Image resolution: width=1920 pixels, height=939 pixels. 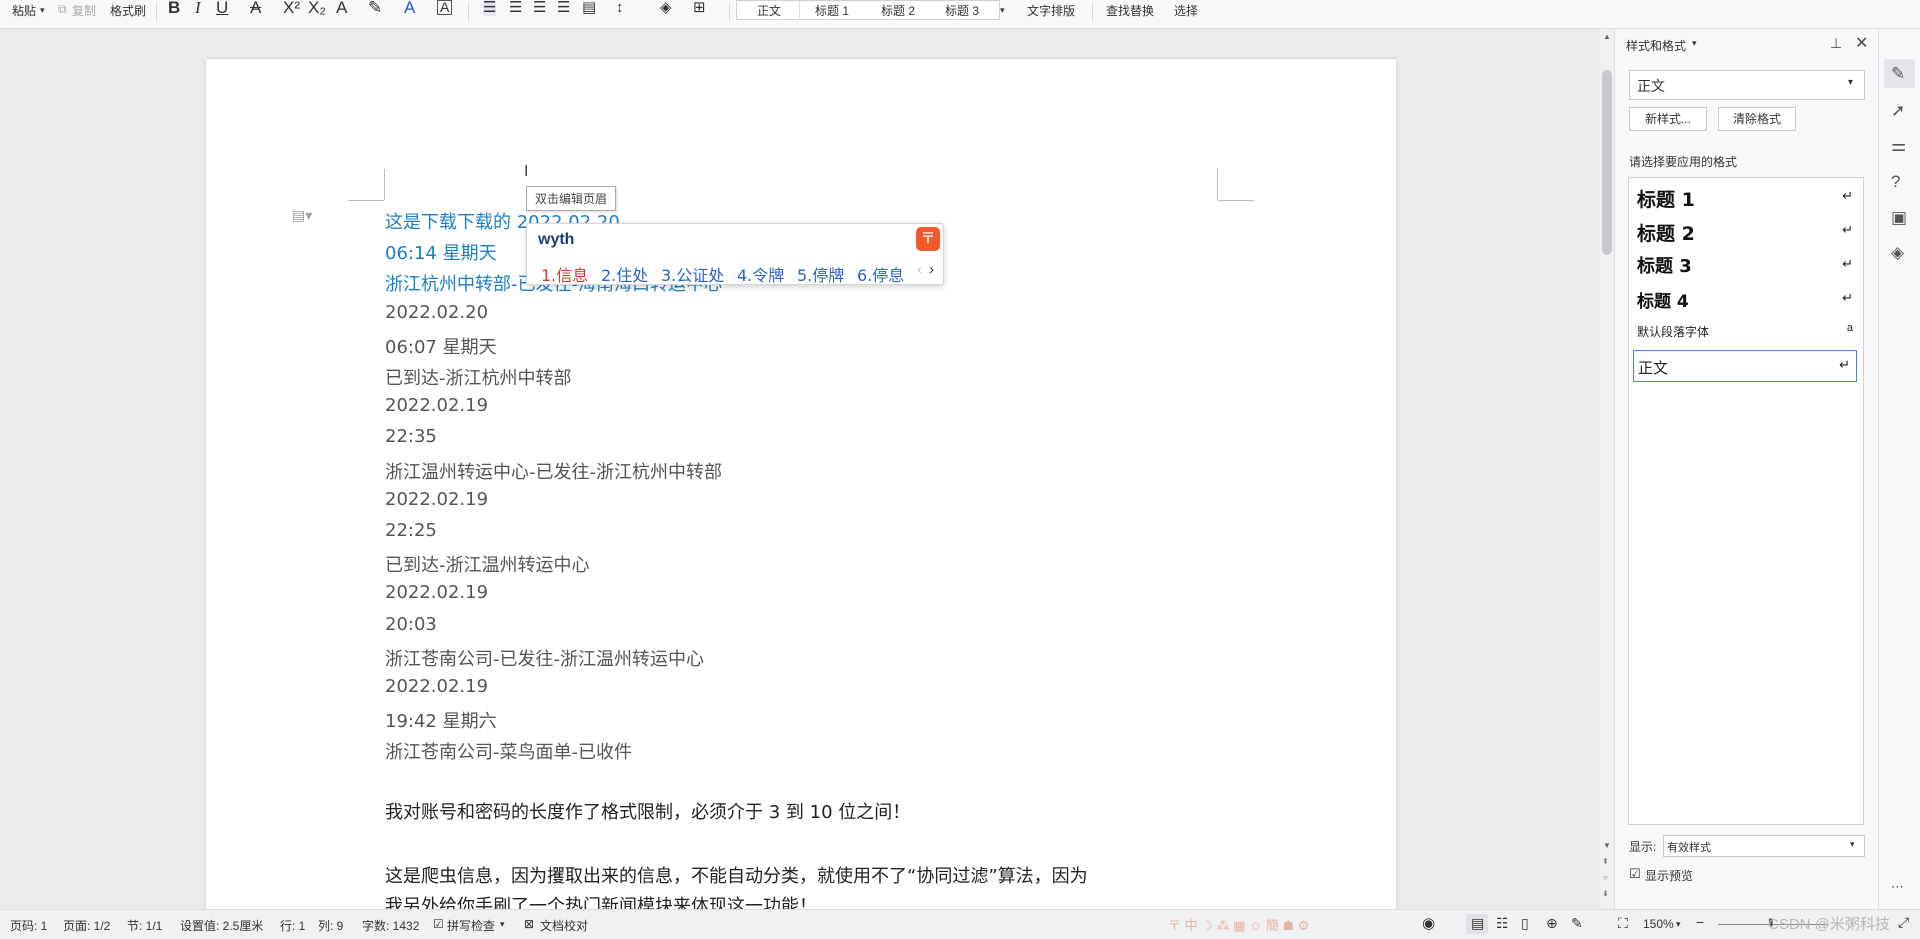 What do you see at coordinates (1764, 846) in the screenshot?
I see `show-filter-select: 有效样式 ▾` at bounding box center [1764, 846].